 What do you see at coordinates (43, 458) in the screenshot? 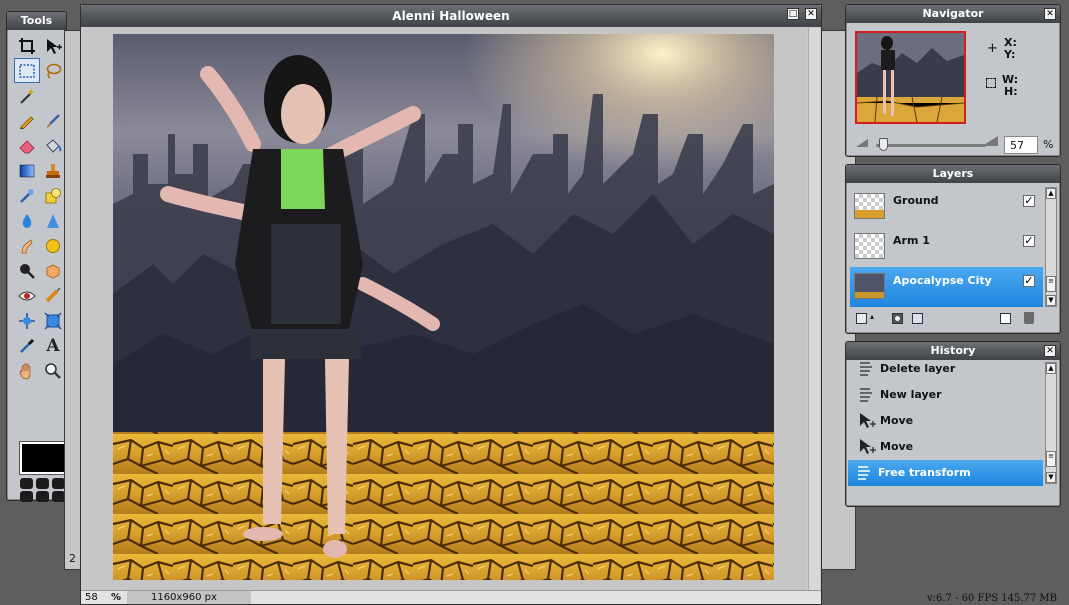
I see `primary-color-swatch` at bounding box center [43, 458].